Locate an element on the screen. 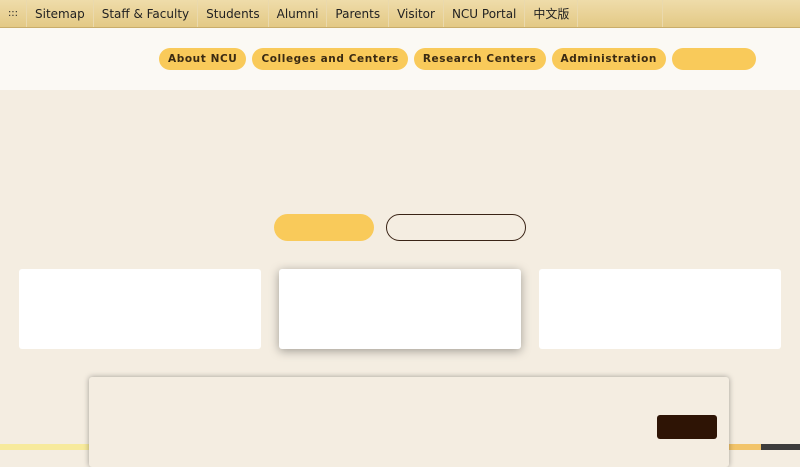 The width and height of the screenshot is (800, 467). footer-strip-dark is located at coordinates (780, 447).